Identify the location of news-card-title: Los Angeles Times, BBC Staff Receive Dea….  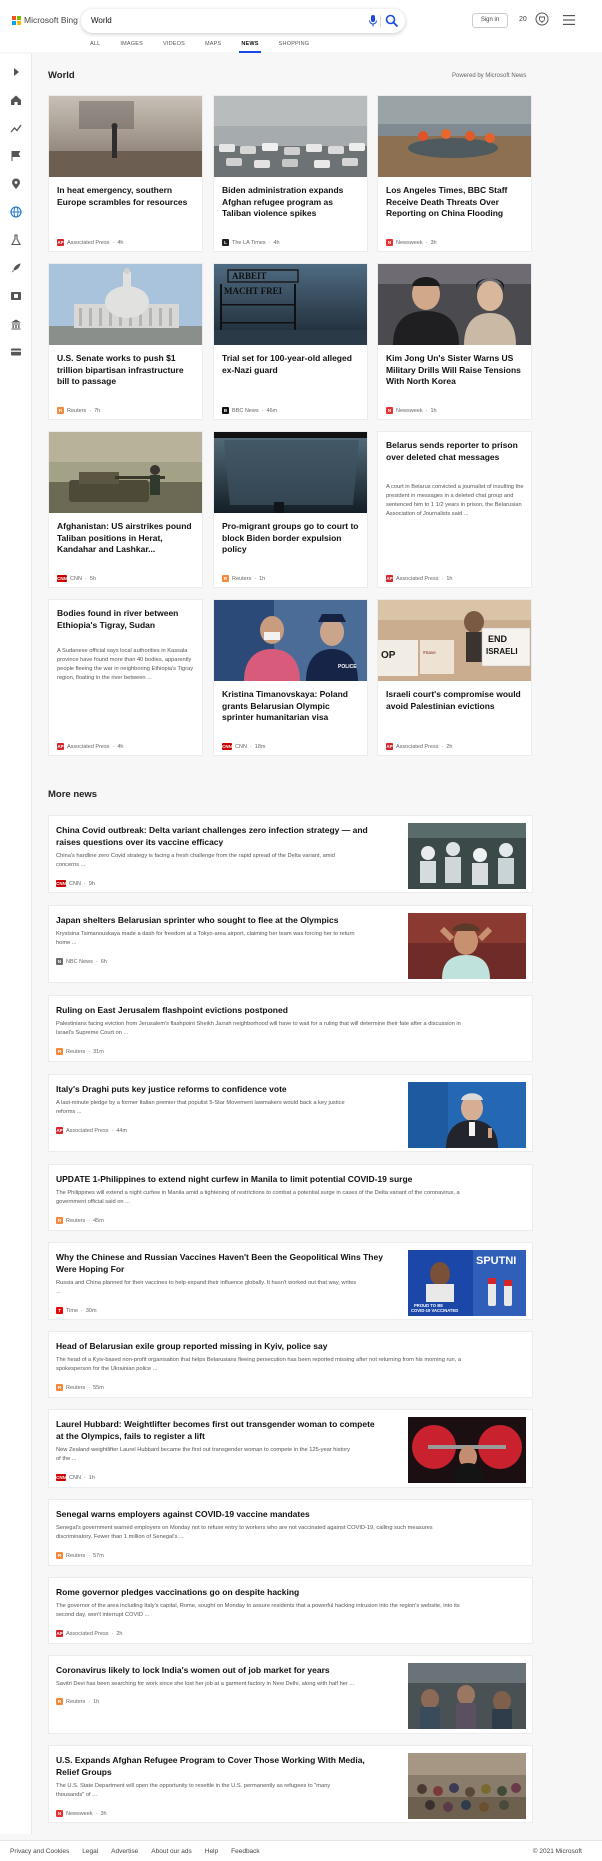
(456, 202).